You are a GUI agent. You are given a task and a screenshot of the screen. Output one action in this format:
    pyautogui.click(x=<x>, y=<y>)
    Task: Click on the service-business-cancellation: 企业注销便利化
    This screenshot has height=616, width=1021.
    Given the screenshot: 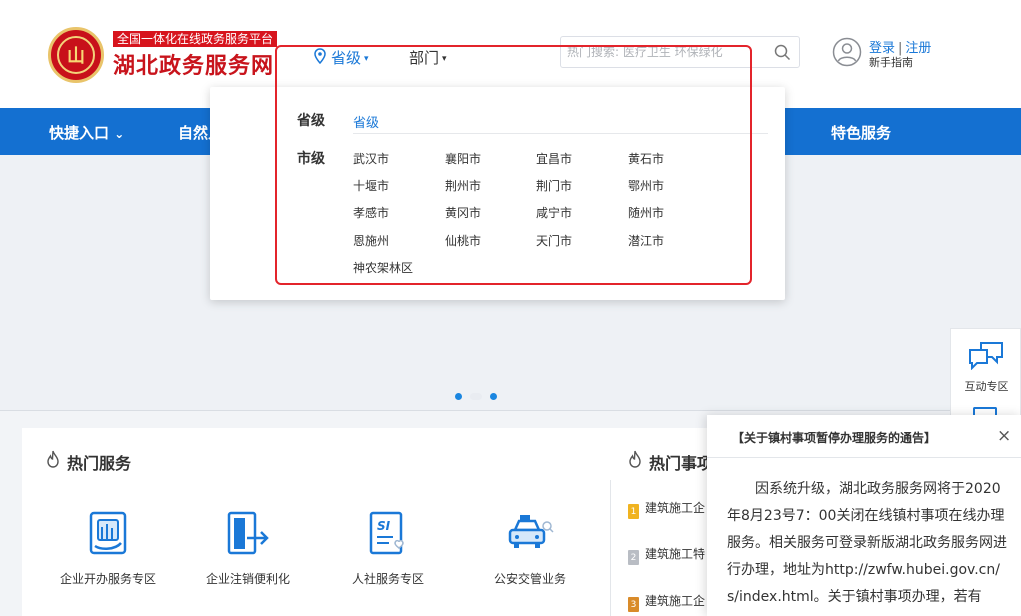 What is the action you would take?
    pyautogui.click(x=248, y=548)
    